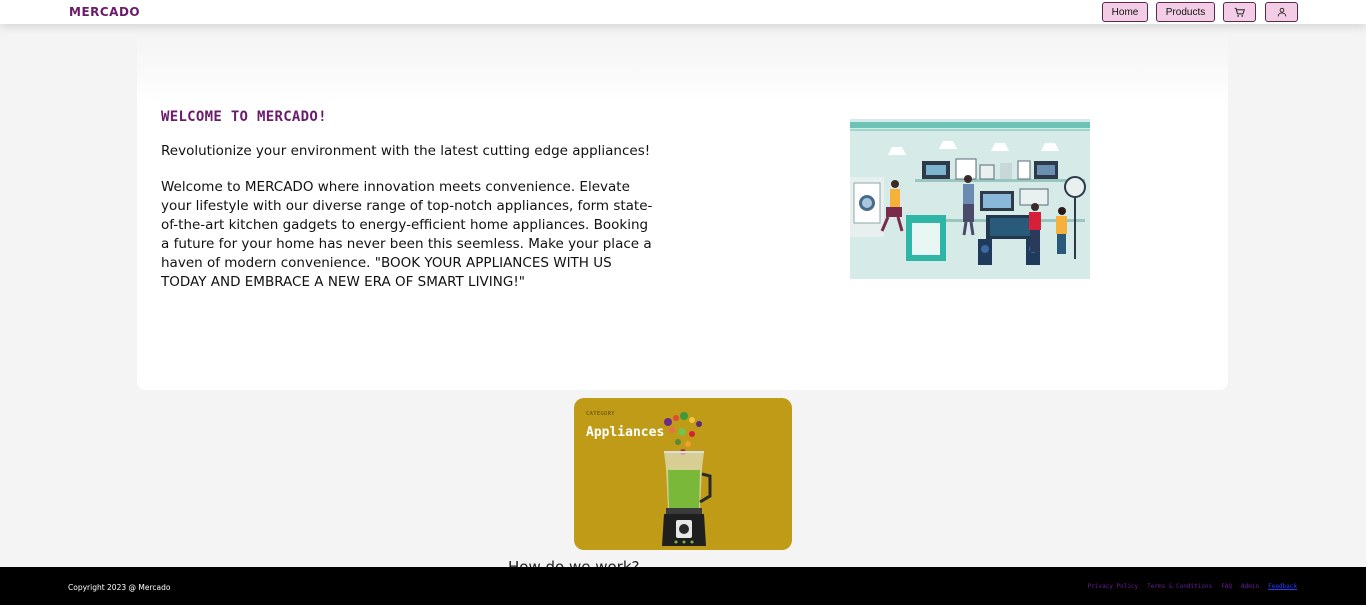 This screenshot has width=1366, height=605. I want to click on appliance-store-illustration, so click(970, 199).